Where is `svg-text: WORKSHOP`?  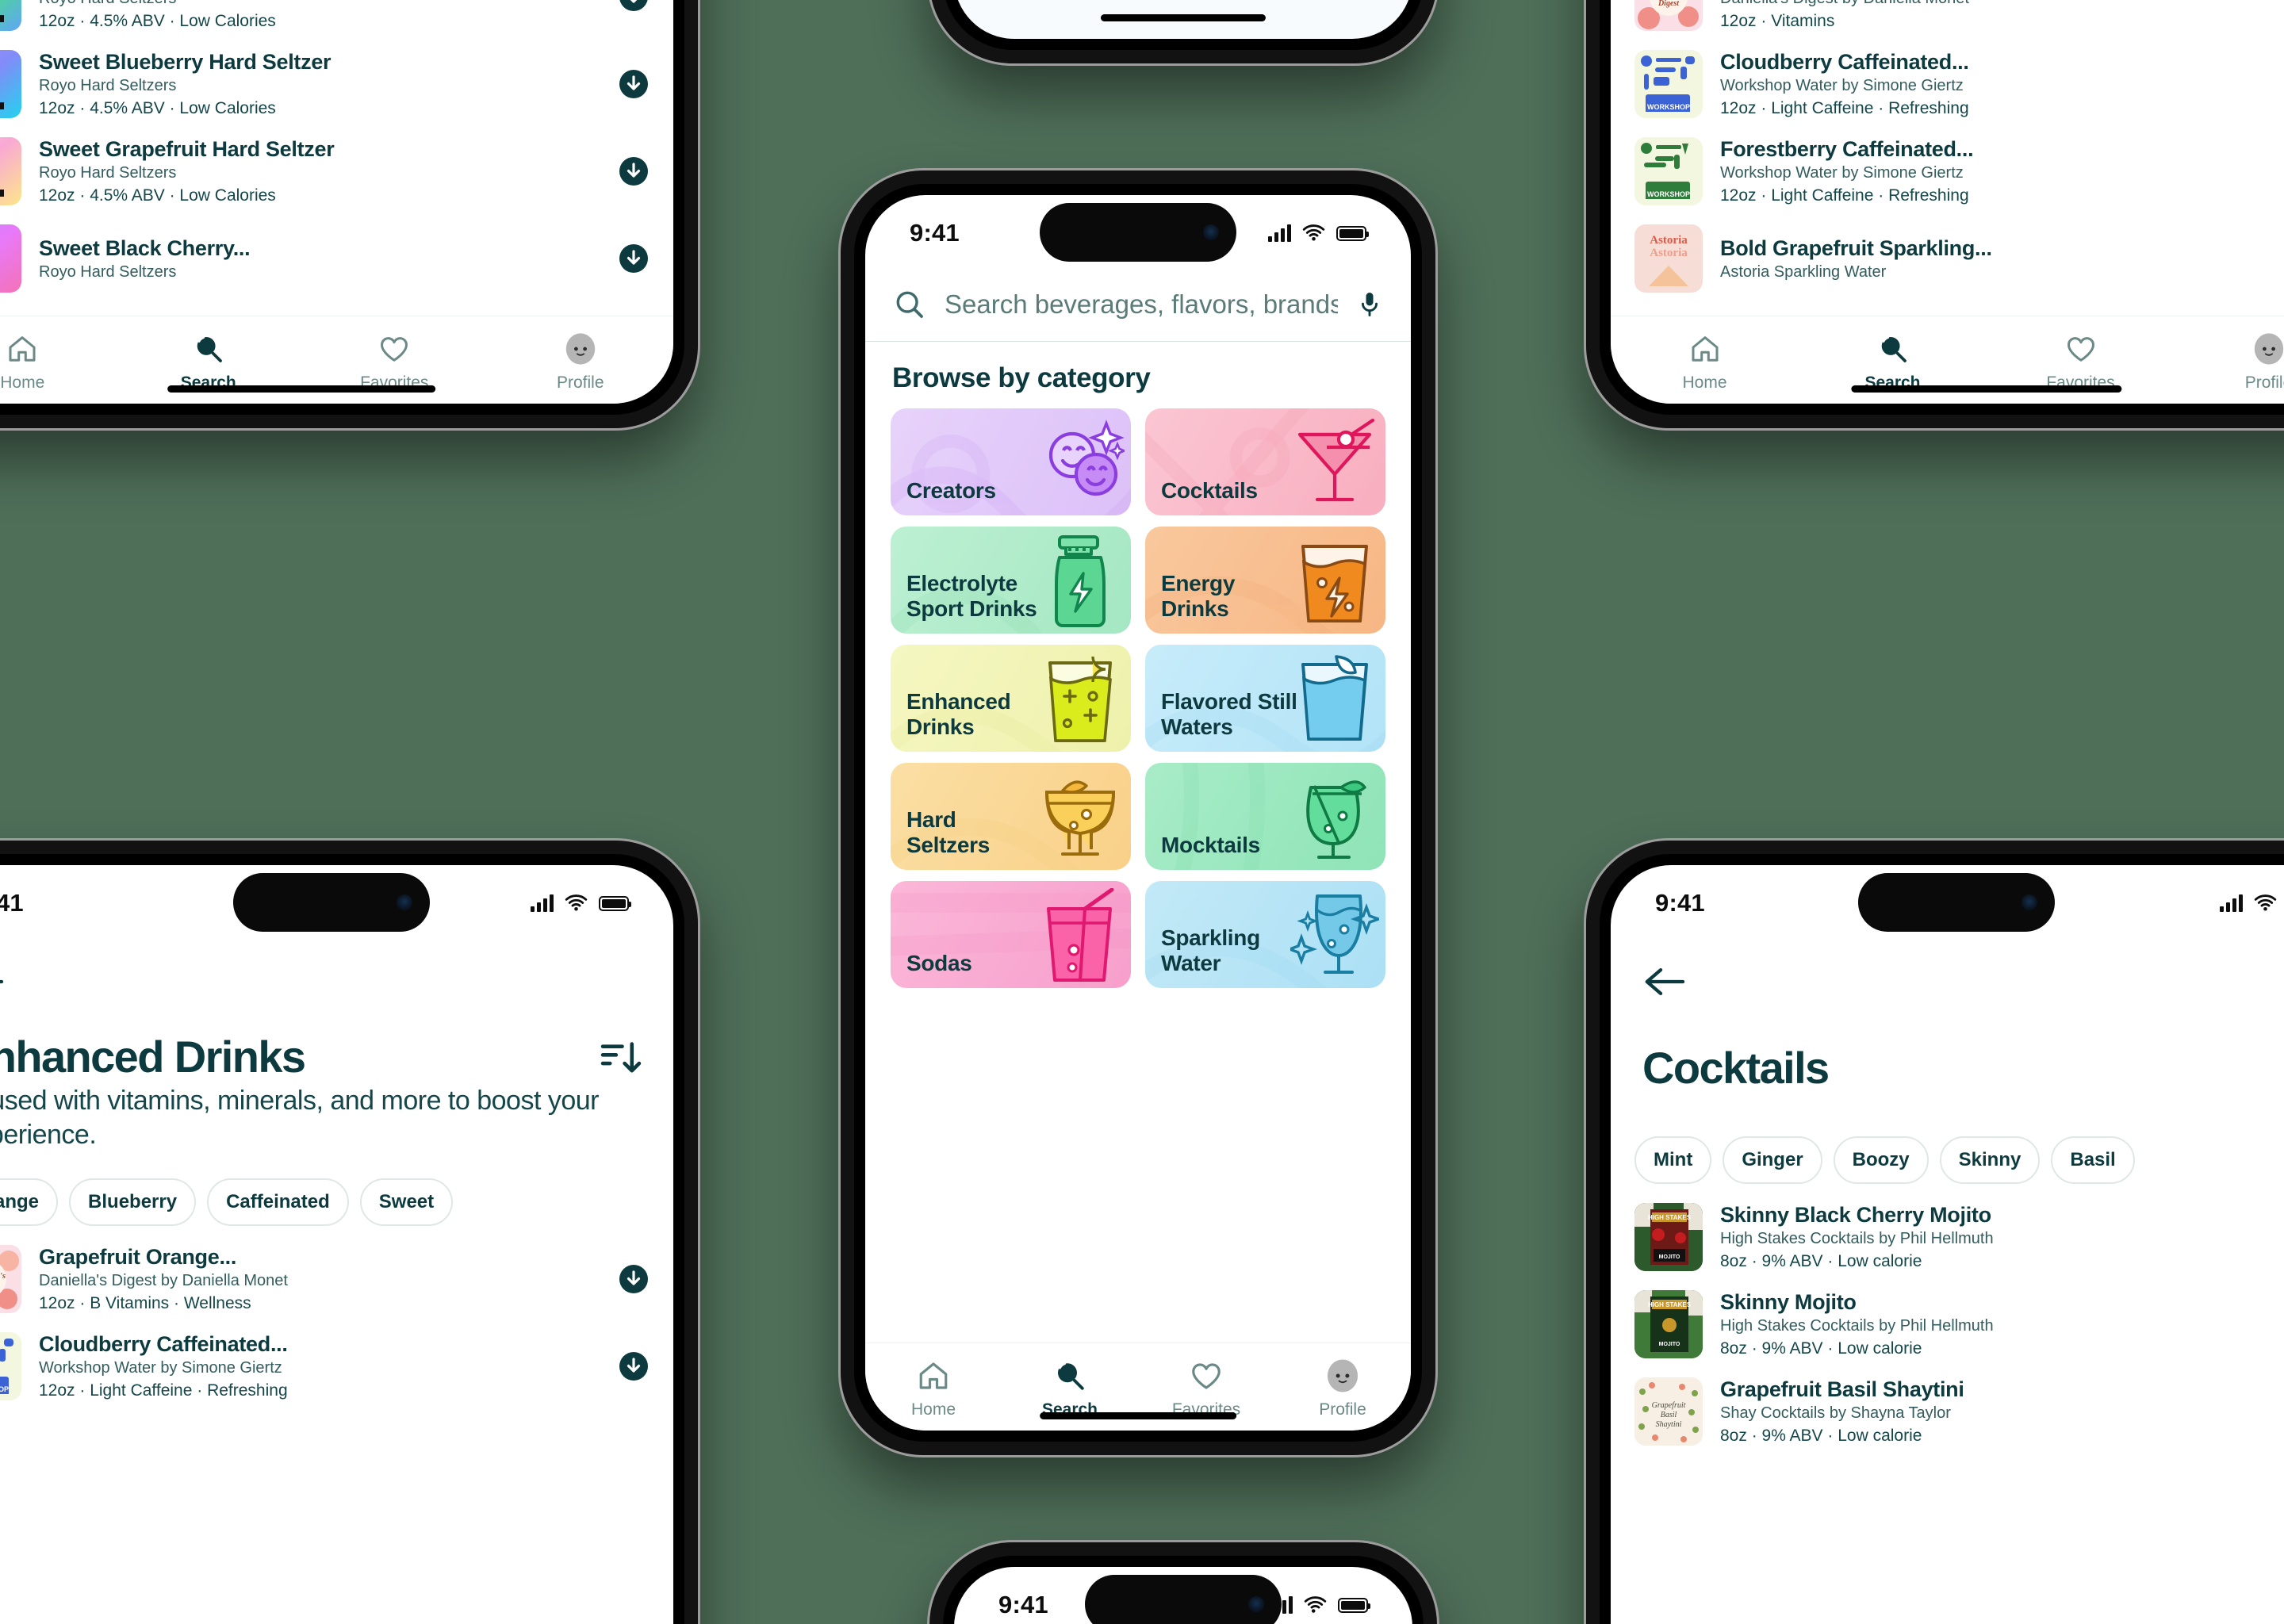
svg-text: WORKSHOP is located at coordinates (1668, 194).